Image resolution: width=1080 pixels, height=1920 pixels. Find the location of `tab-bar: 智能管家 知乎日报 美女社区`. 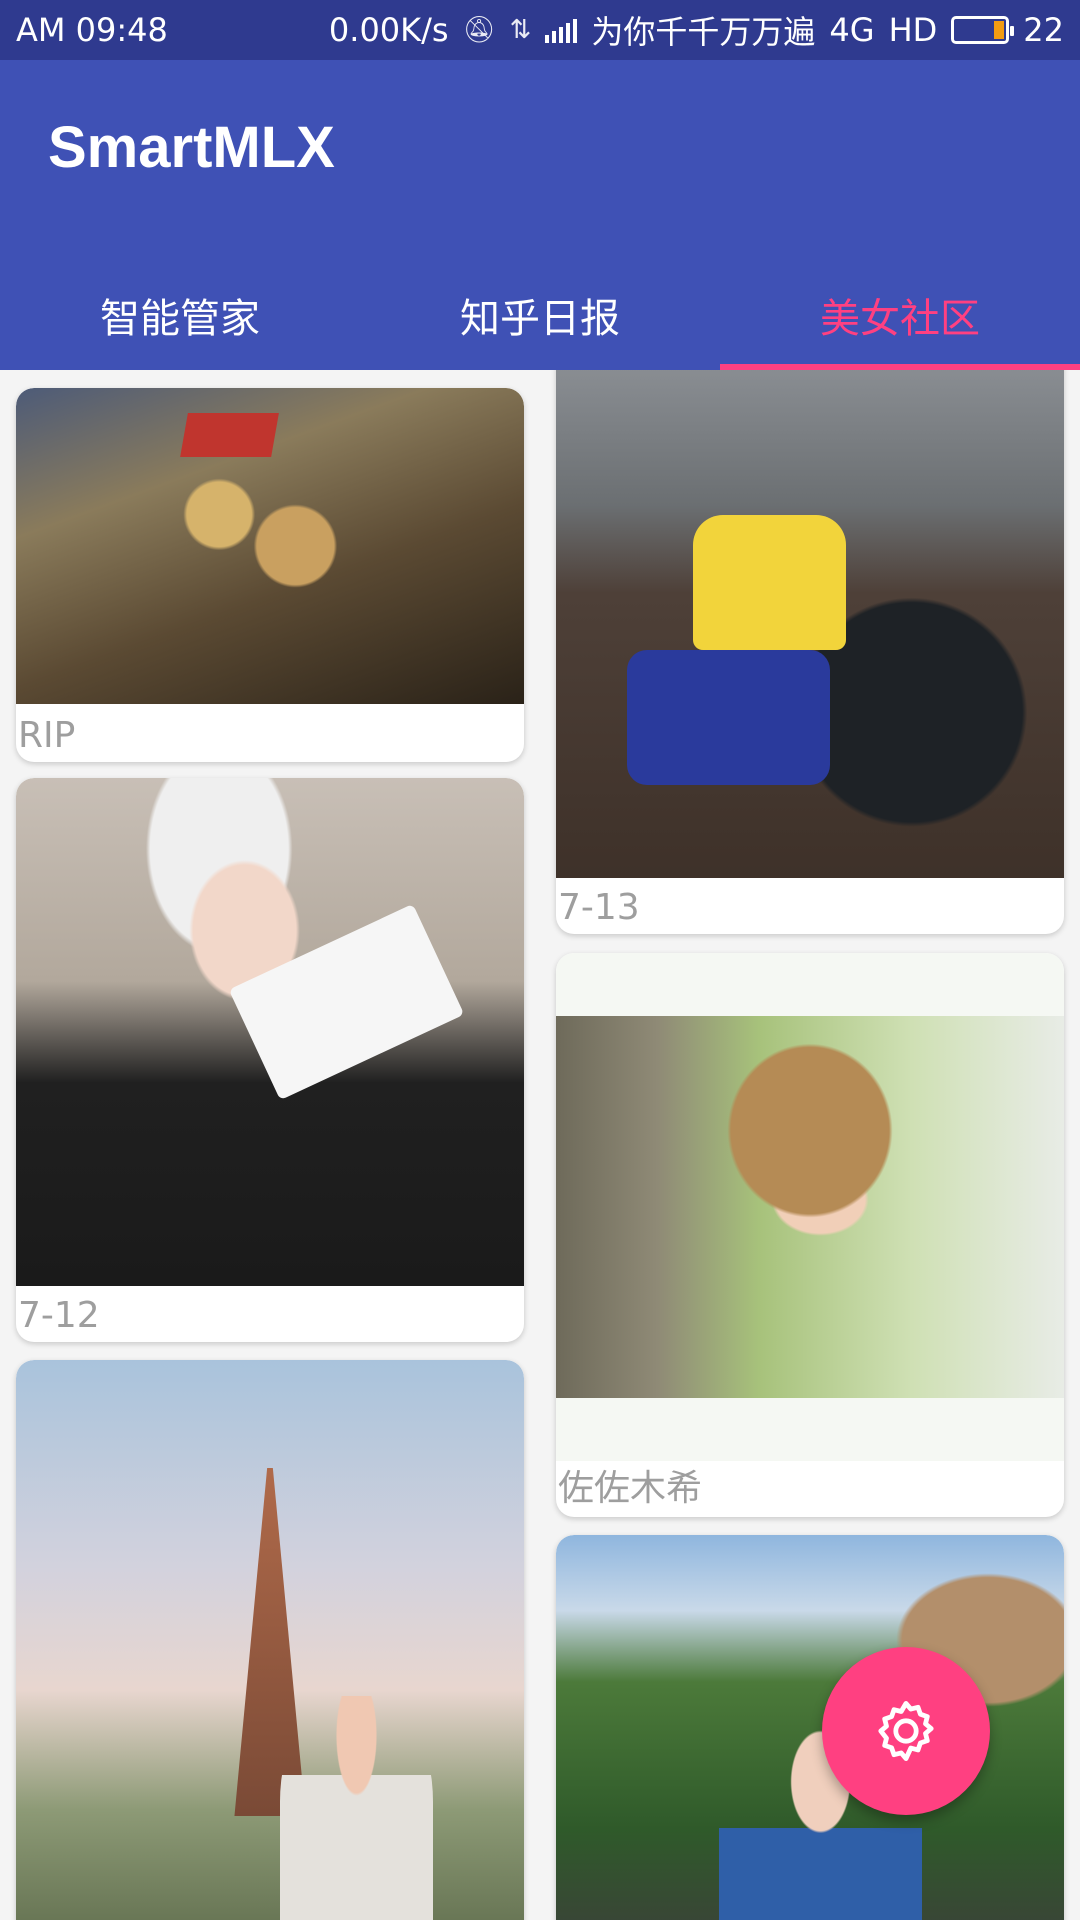

tab-bar: 智能管家 知乎日报 美女社区 is located at coordinates (540, 315).